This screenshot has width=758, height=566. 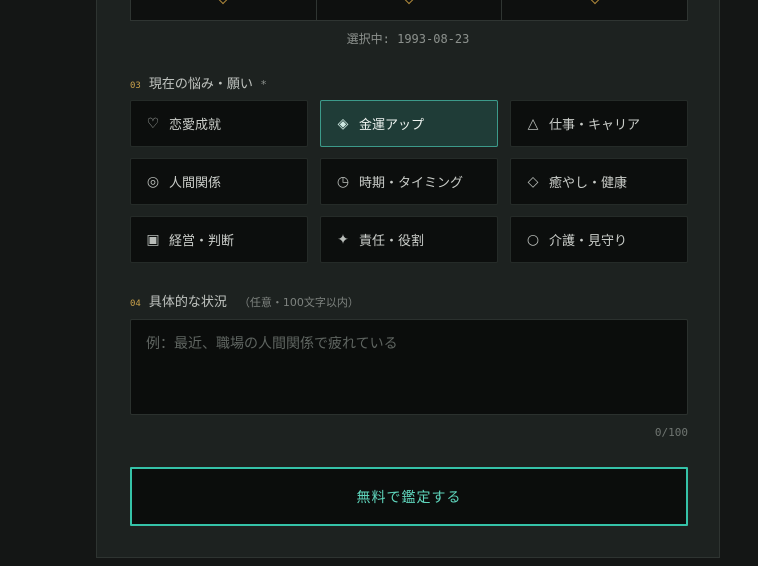 I want to click on concern-option: ▣ 経営・判断, so click(x=219, y=239).